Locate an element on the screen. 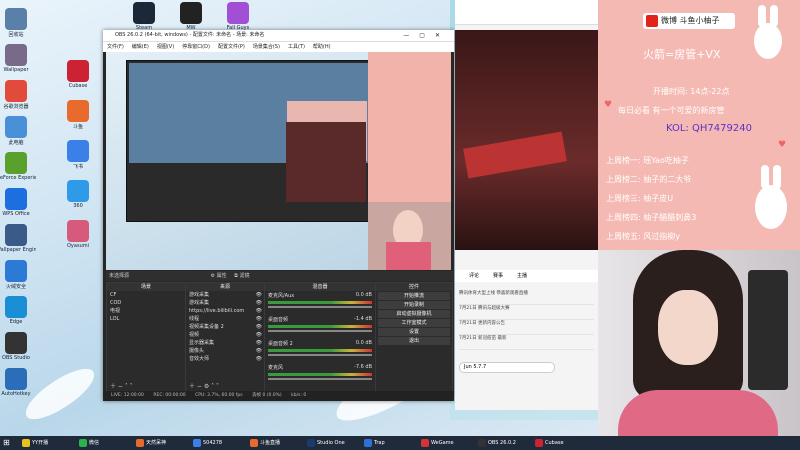 The image size is (800, 450). desktop-icon: 谷歌浏览器 is located at coordinates (18, 95).